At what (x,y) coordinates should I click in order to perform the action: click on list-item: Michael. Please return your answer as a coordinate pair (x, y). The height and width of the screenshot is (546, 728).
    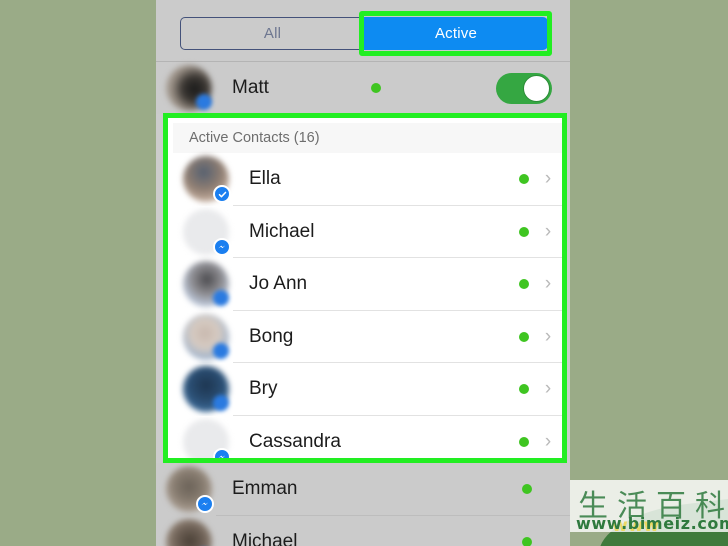
    Looking at the image, I should click on (363, 530).